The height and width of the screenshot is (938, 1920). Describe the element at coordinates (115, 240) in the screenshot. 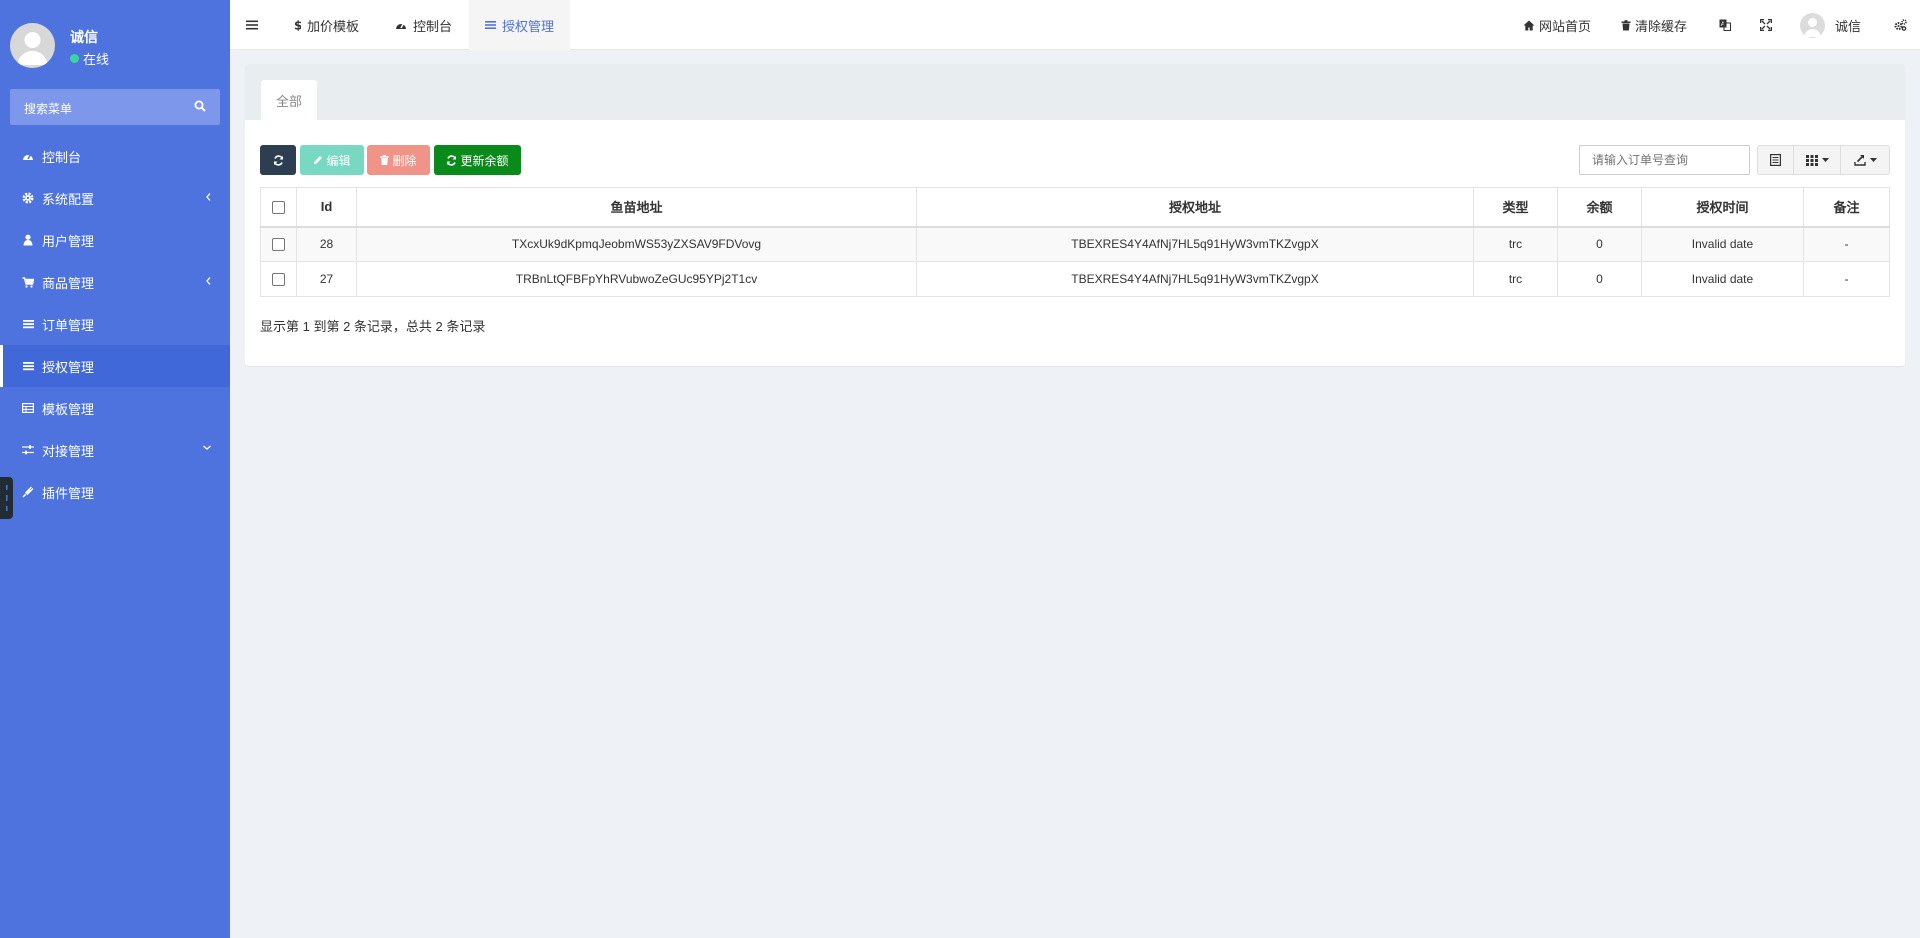

I see `sidebar-item-users: 用户管理` at that location.